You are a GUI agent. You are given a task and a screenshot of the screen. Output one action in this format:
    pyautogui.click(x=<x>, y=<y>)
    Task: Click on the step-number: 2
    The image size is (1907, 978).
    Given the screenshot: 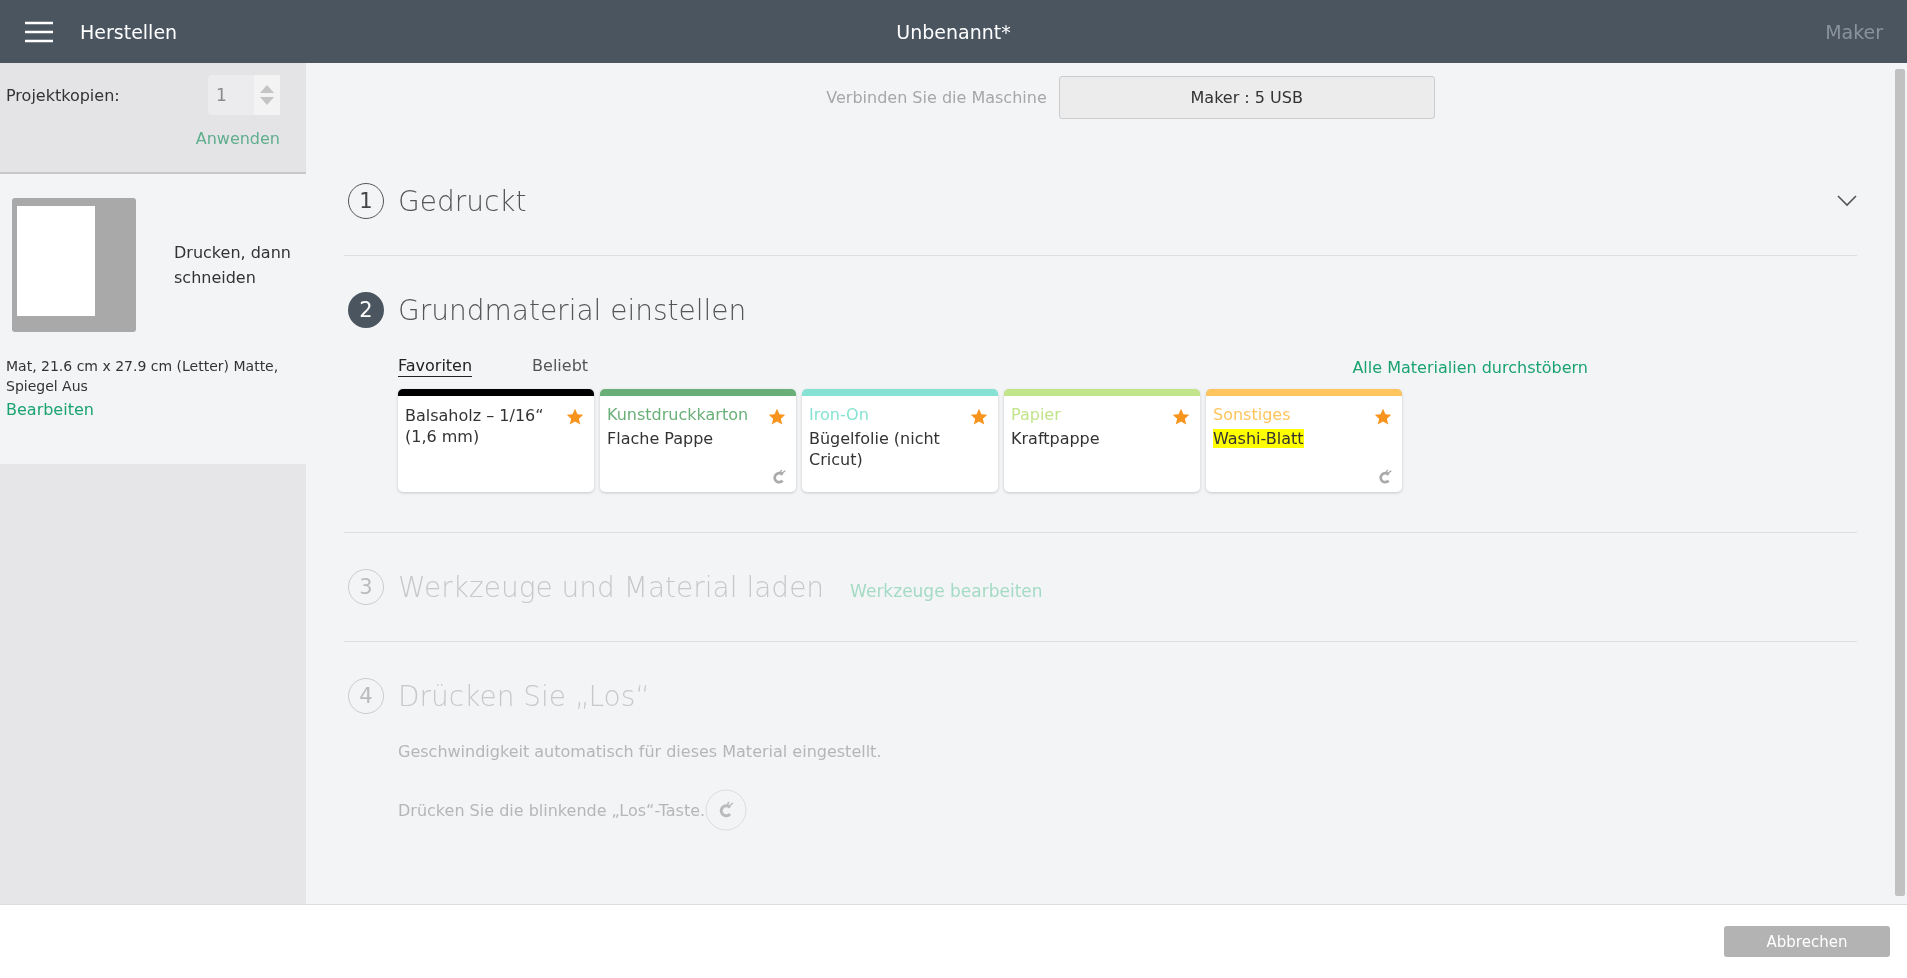 What is the action you would take?
    pyautogui.click(x=366, y=310)
    